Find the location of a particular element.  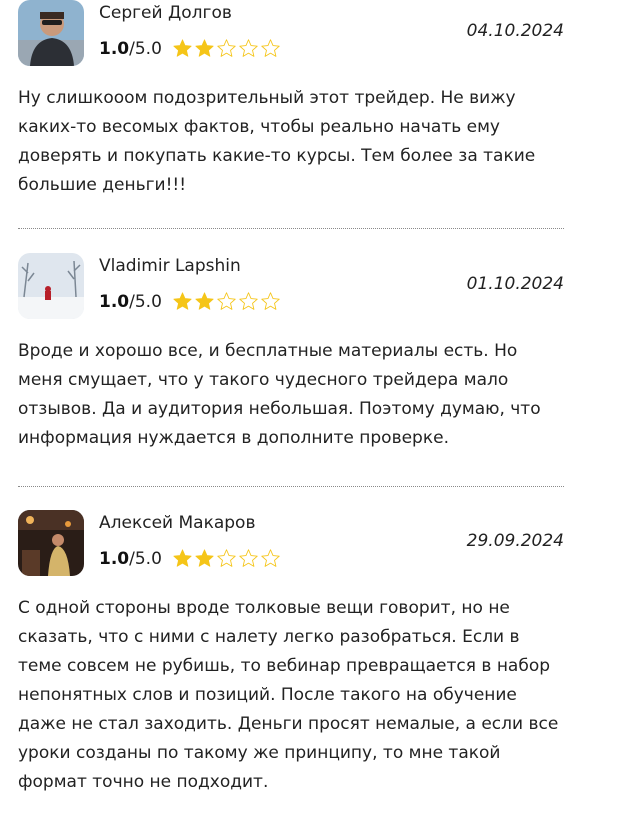

reviewer-name: Сергей Долгов is located at coordinates (165, 13).